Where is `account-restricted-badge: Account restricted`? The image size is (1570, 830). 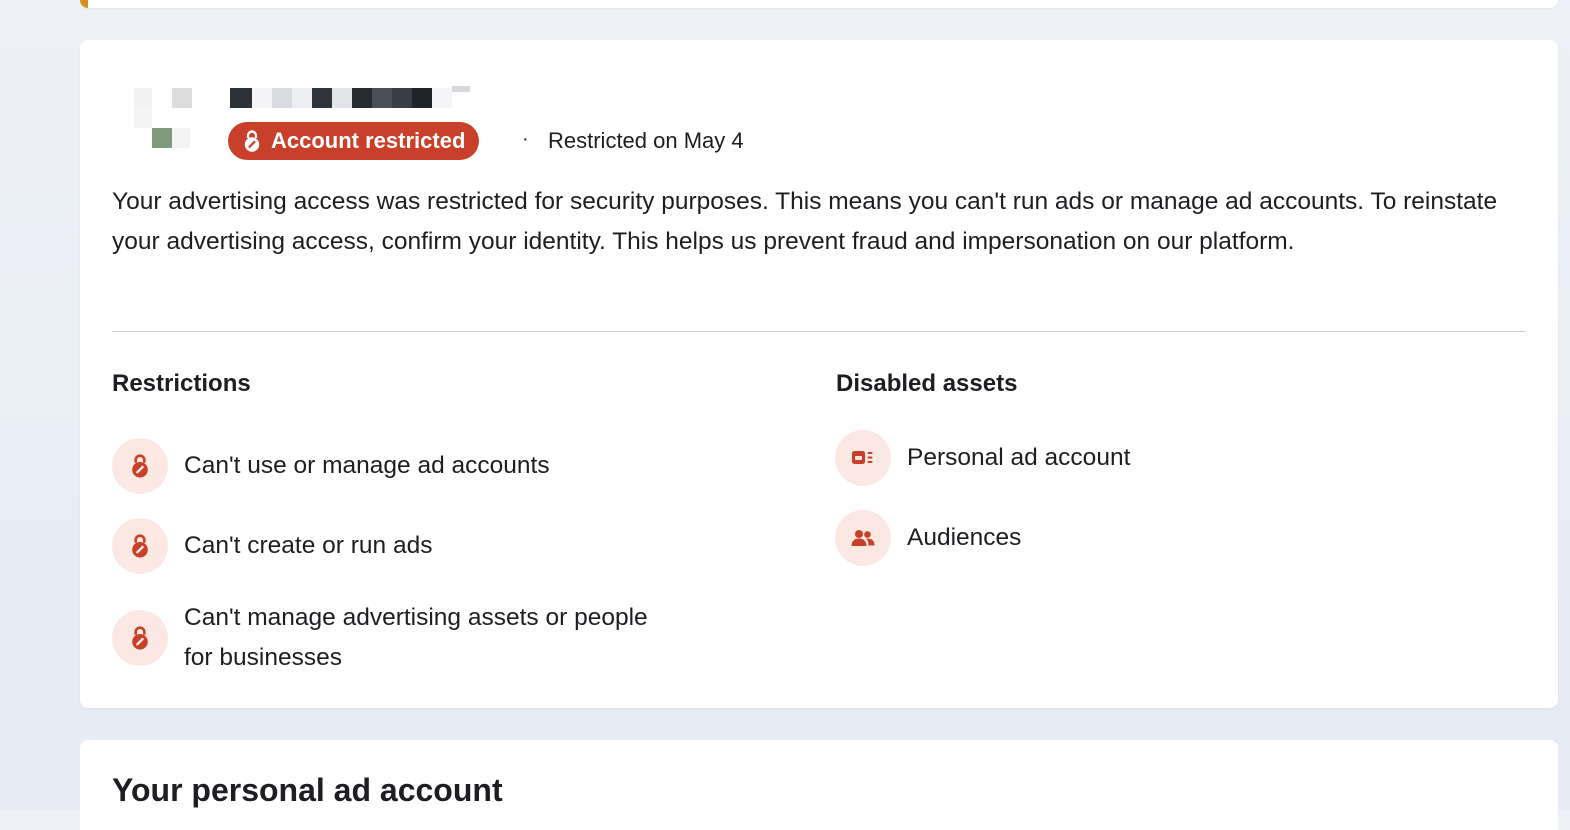 account-restricted-badge: Account restricted is located at coordinates (354, 141).